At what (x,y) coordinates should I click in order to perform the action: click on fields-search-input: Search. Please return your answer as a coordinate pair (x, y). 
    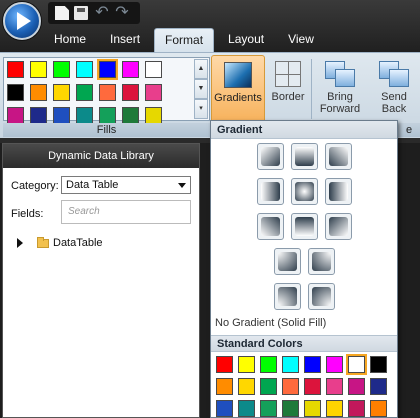
    Looking at the image, I should click on (126, 212).